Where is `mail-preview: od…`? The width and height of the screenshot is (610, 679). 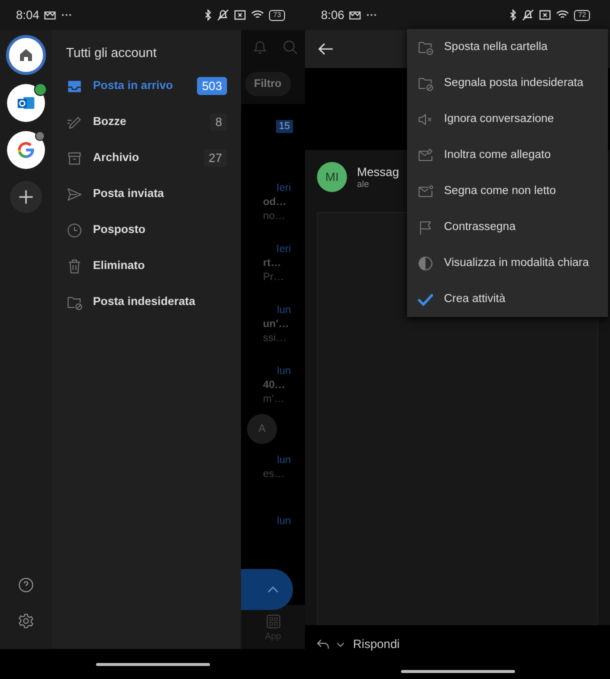 mail-preview: od… is located at coordinates (275, 202).